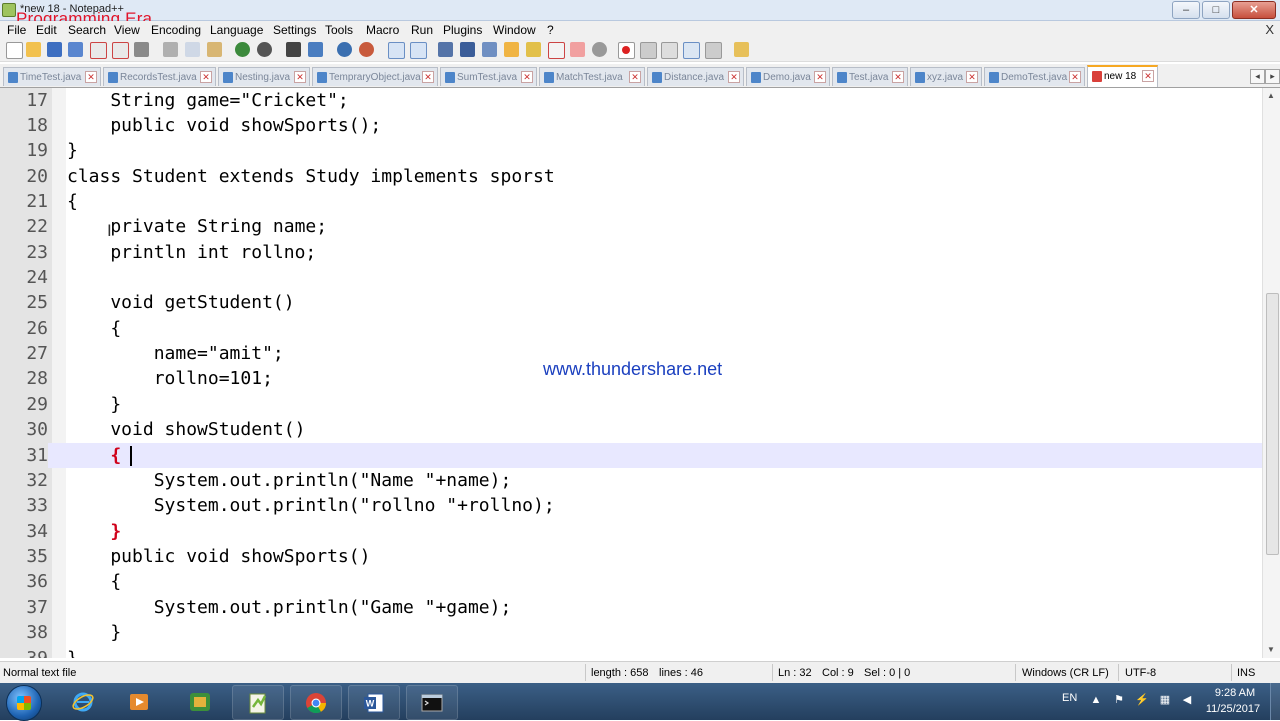  What do you see at coordinates (37, 201) in the screenshot?
I see `line-number: 21` at bounding box center [37, 201].